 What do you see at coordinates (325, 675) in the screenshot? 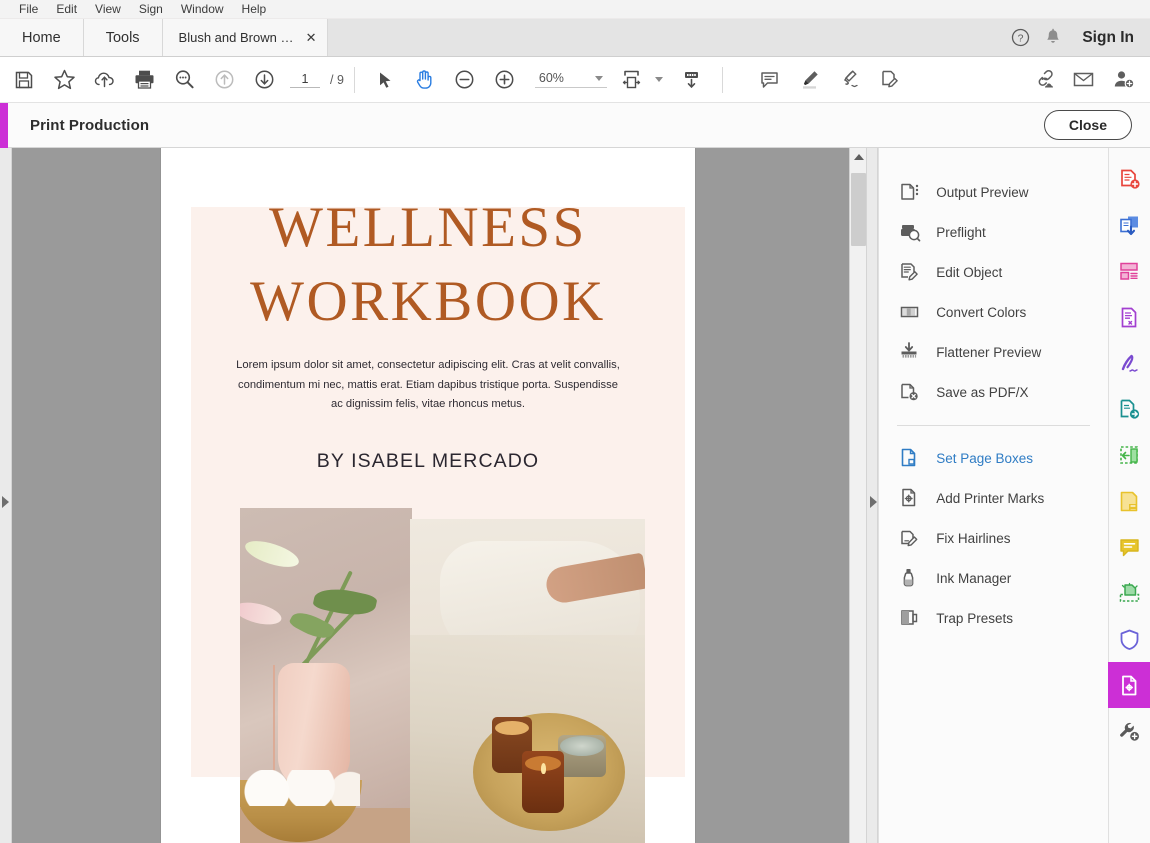
I see `flowers-in-pink-vase-photo` at bounding box center [325, 675].